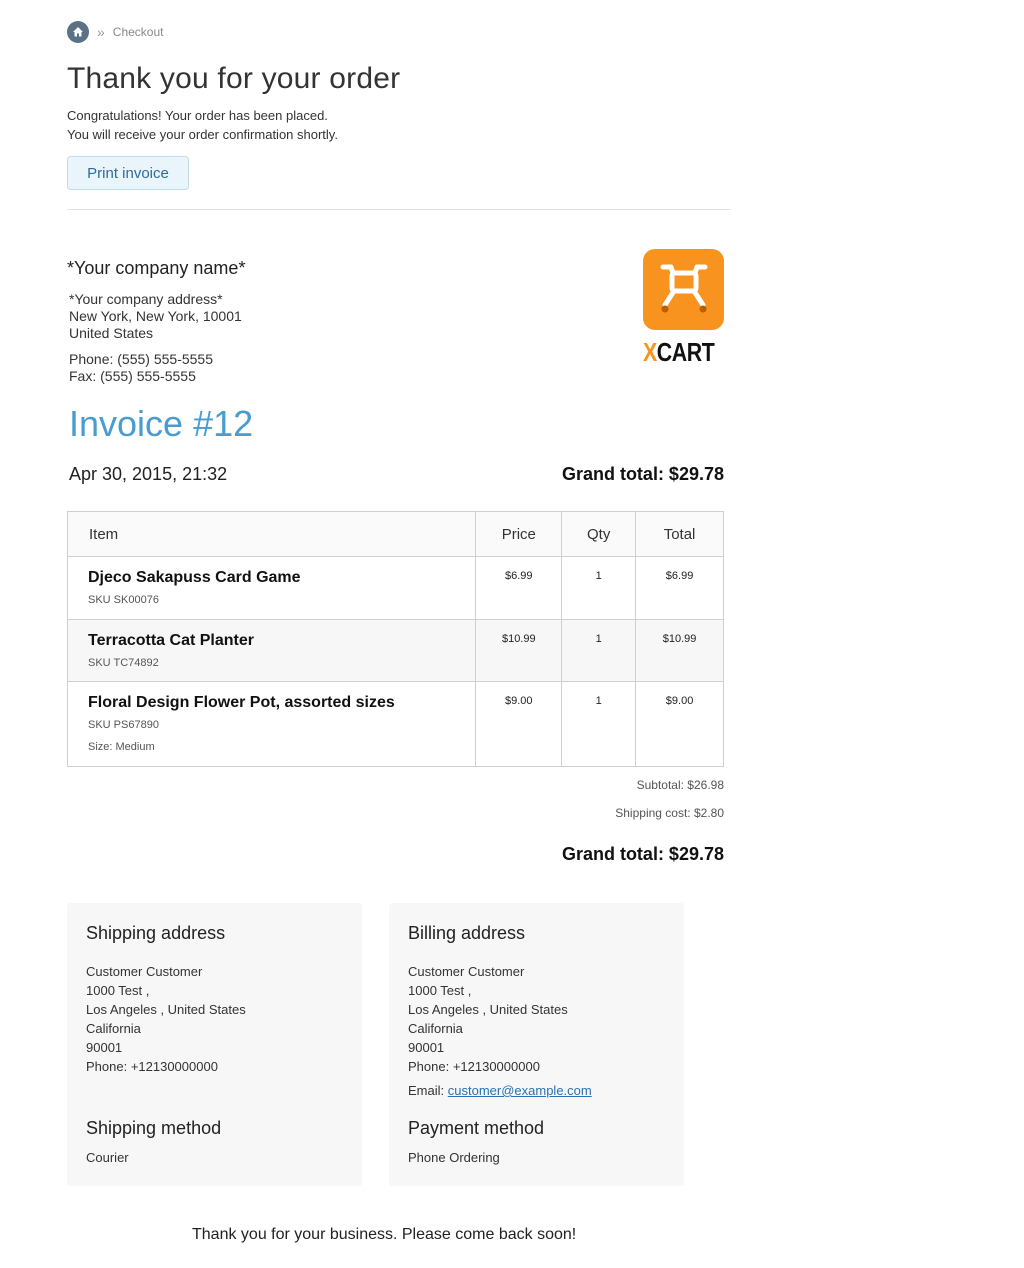  Describe the element at coordinates (78, 32) in the screenshot. I see `home-icon` at that location.